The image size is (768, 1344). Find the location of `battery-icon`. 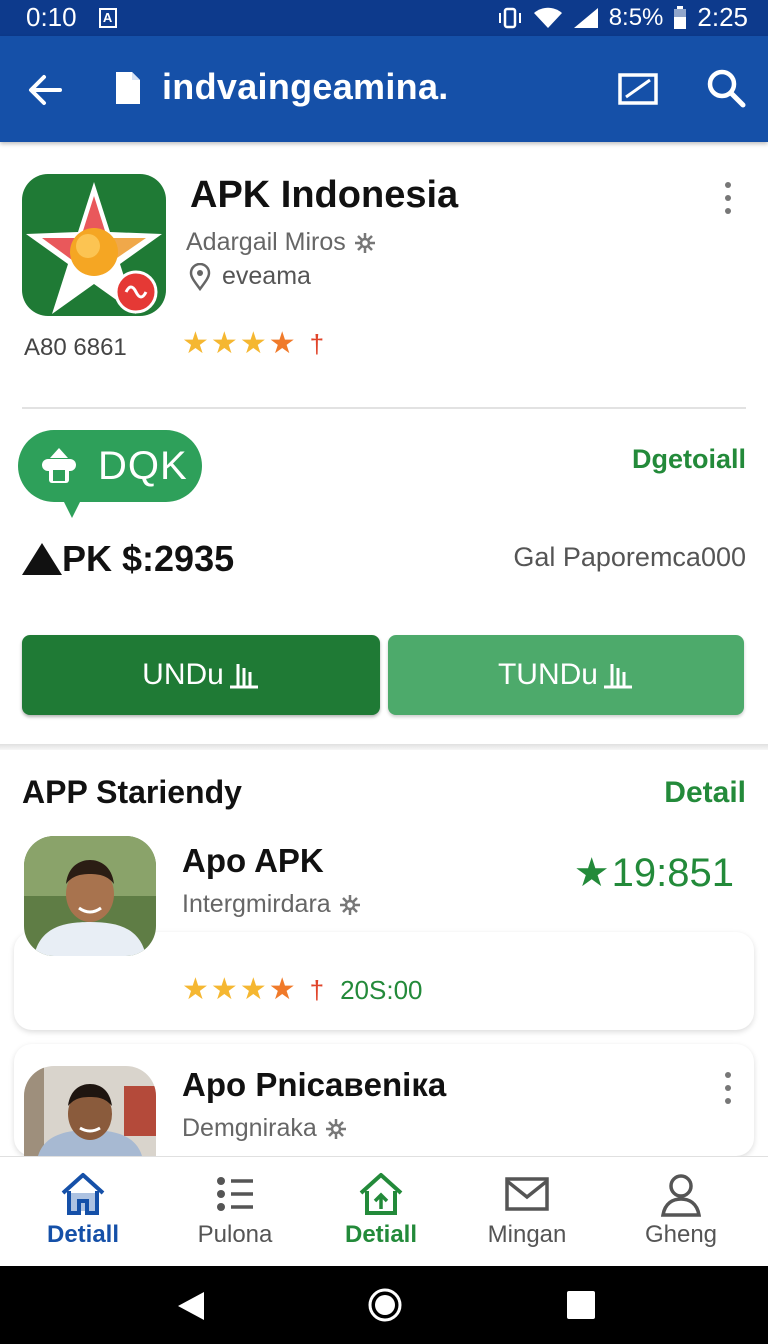

battery-icon is located at coordinates (680, 17).